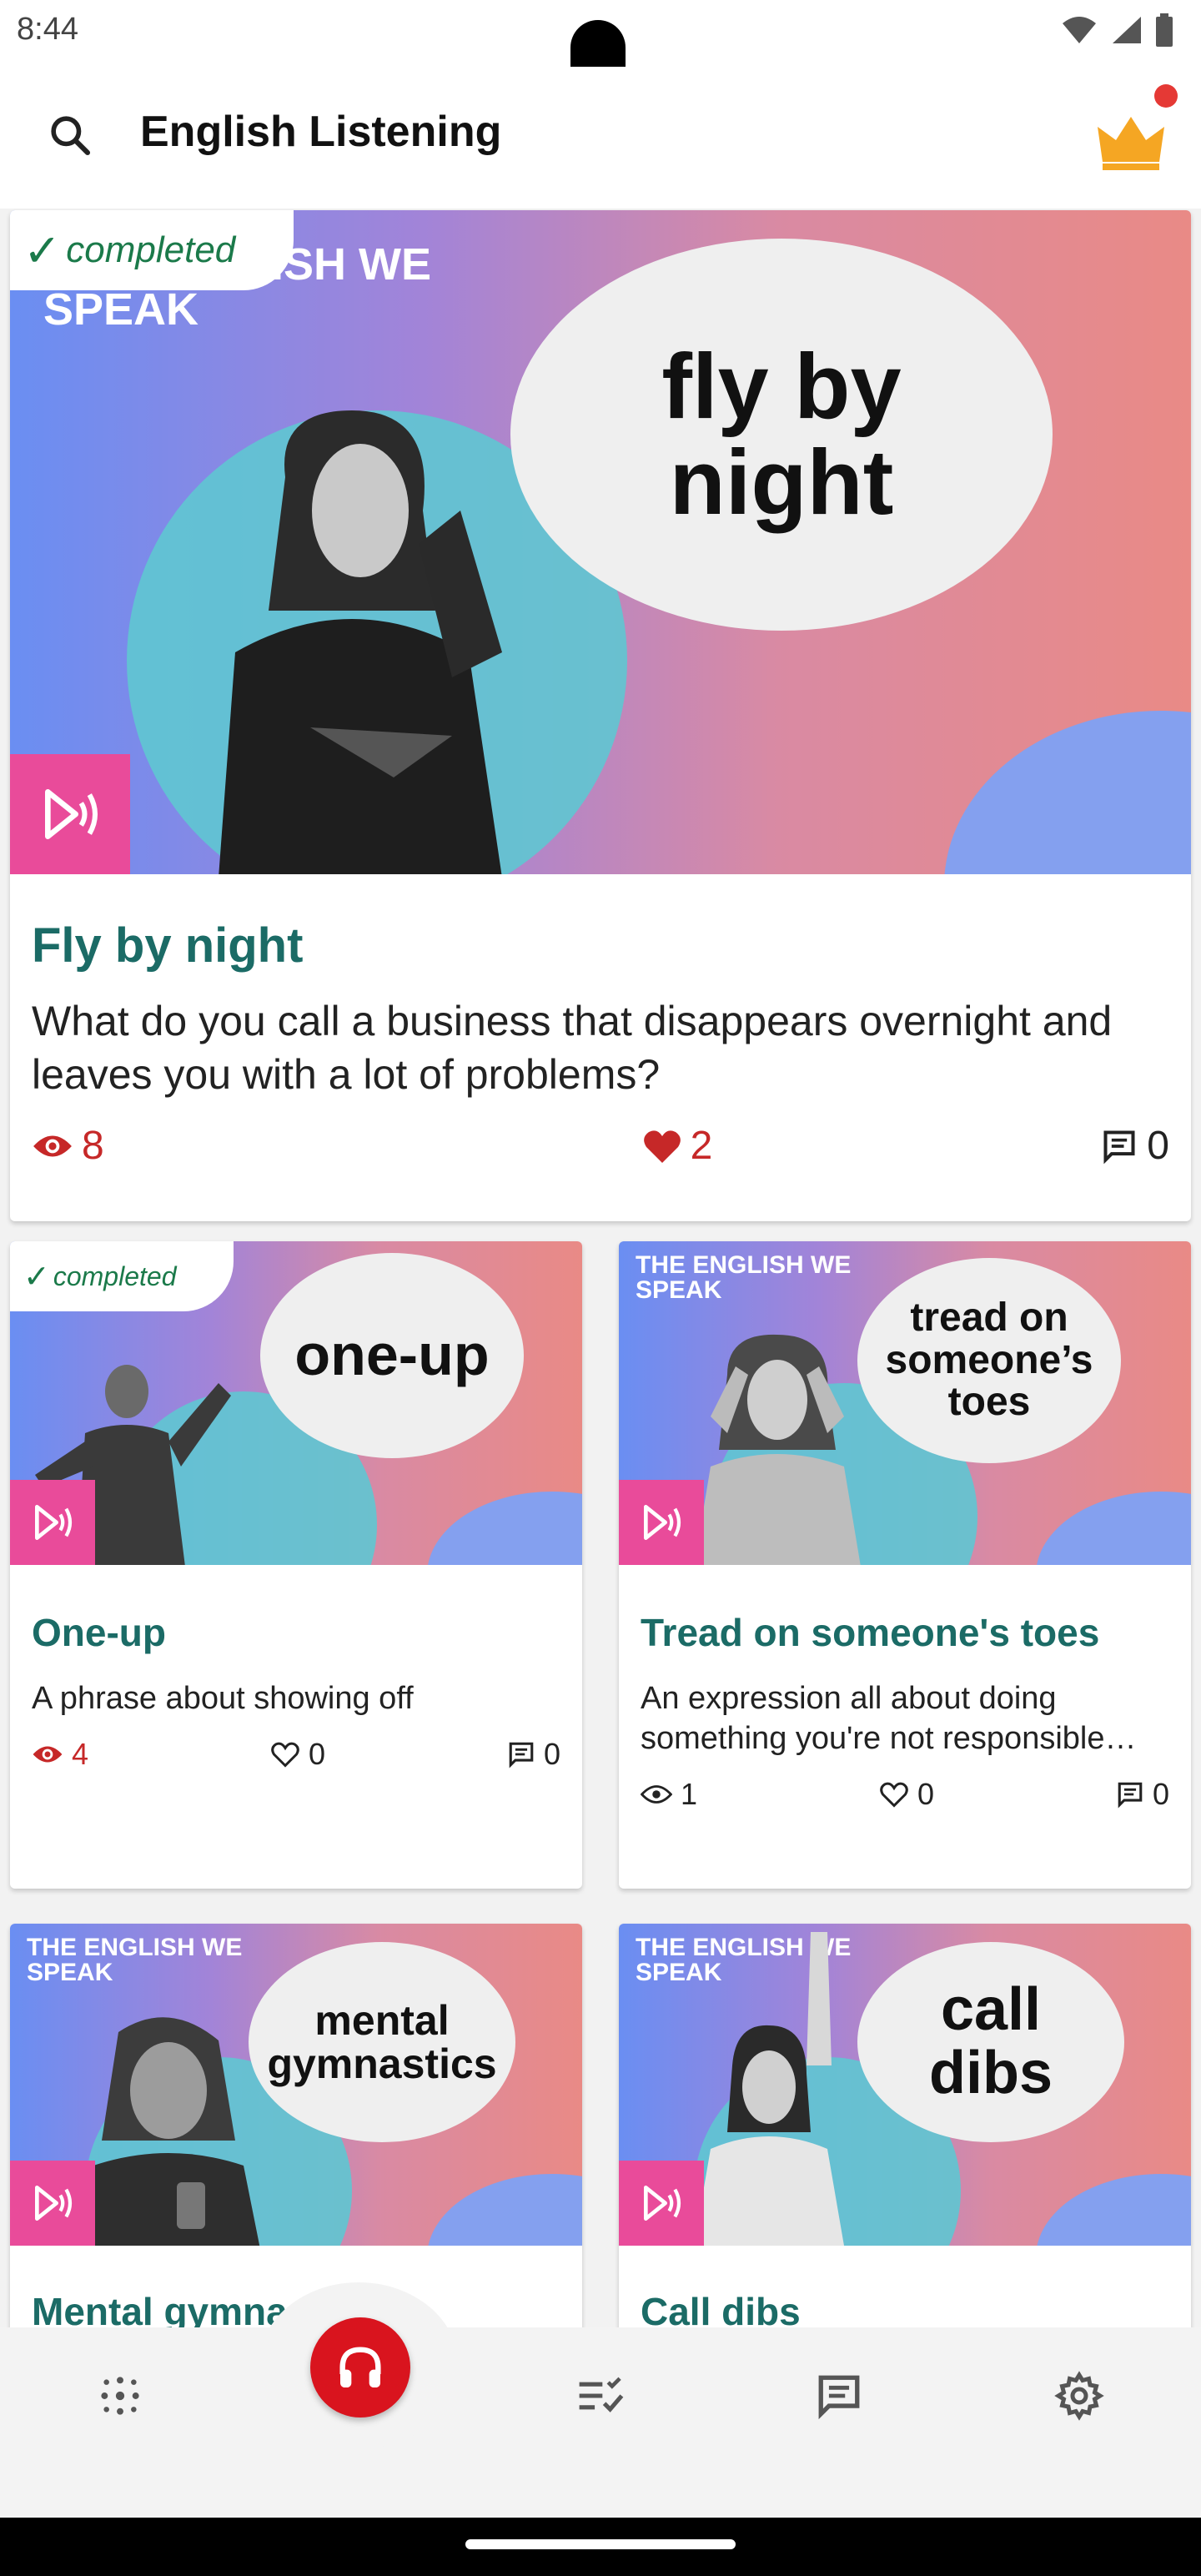 The width and height of the screenshot is (1201, 2576). I want to click on card-thumbnail: one-up ✓ completed, so click(296, 1403).